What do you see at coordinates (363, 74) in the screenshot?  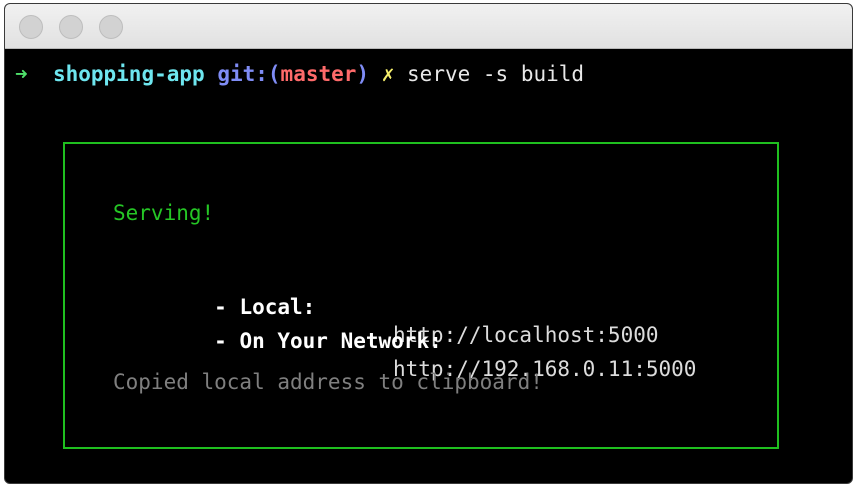 I see `prompt-git-suffix: )` at bounding box center [363, 74].